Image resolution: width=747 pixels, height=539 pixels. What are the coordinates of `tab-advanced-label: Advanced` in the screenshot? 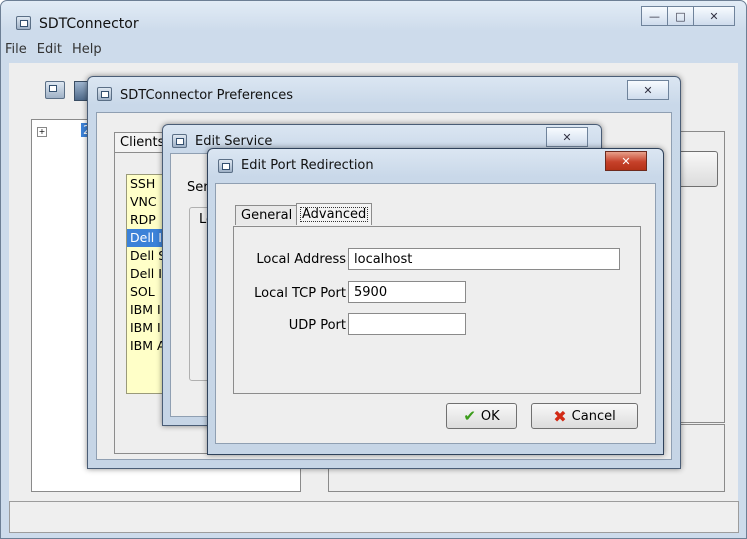 It's located at (334, 214).